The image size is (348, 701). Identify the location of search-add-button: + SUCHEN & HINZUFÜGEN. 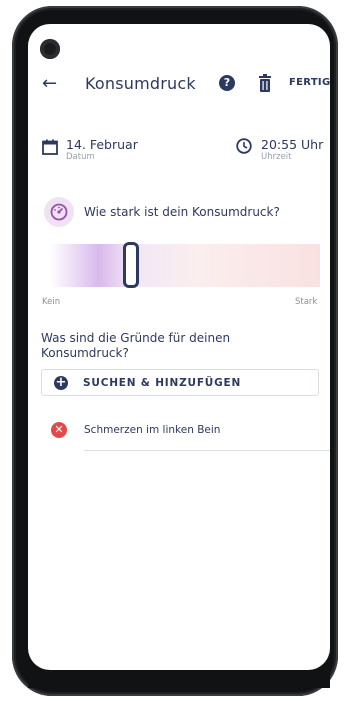
(180, 382).